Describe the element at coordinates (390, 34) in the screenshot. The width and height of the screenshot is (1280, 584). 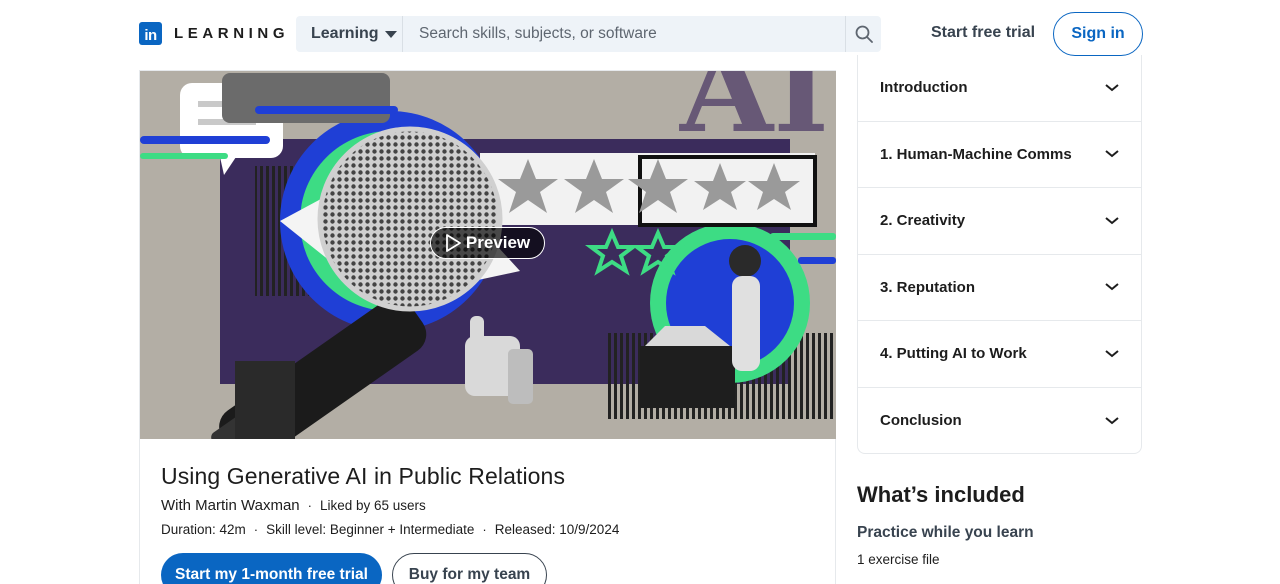
I see `caret-down-icon` at that location.